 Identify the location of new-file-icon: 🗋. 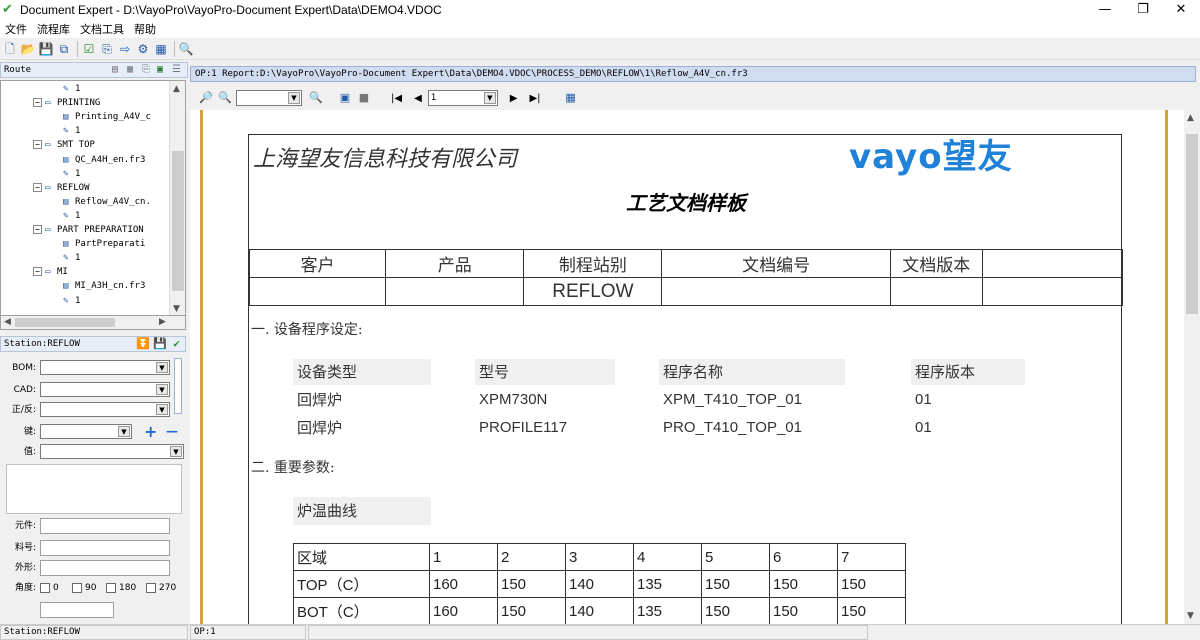
(10, 49).